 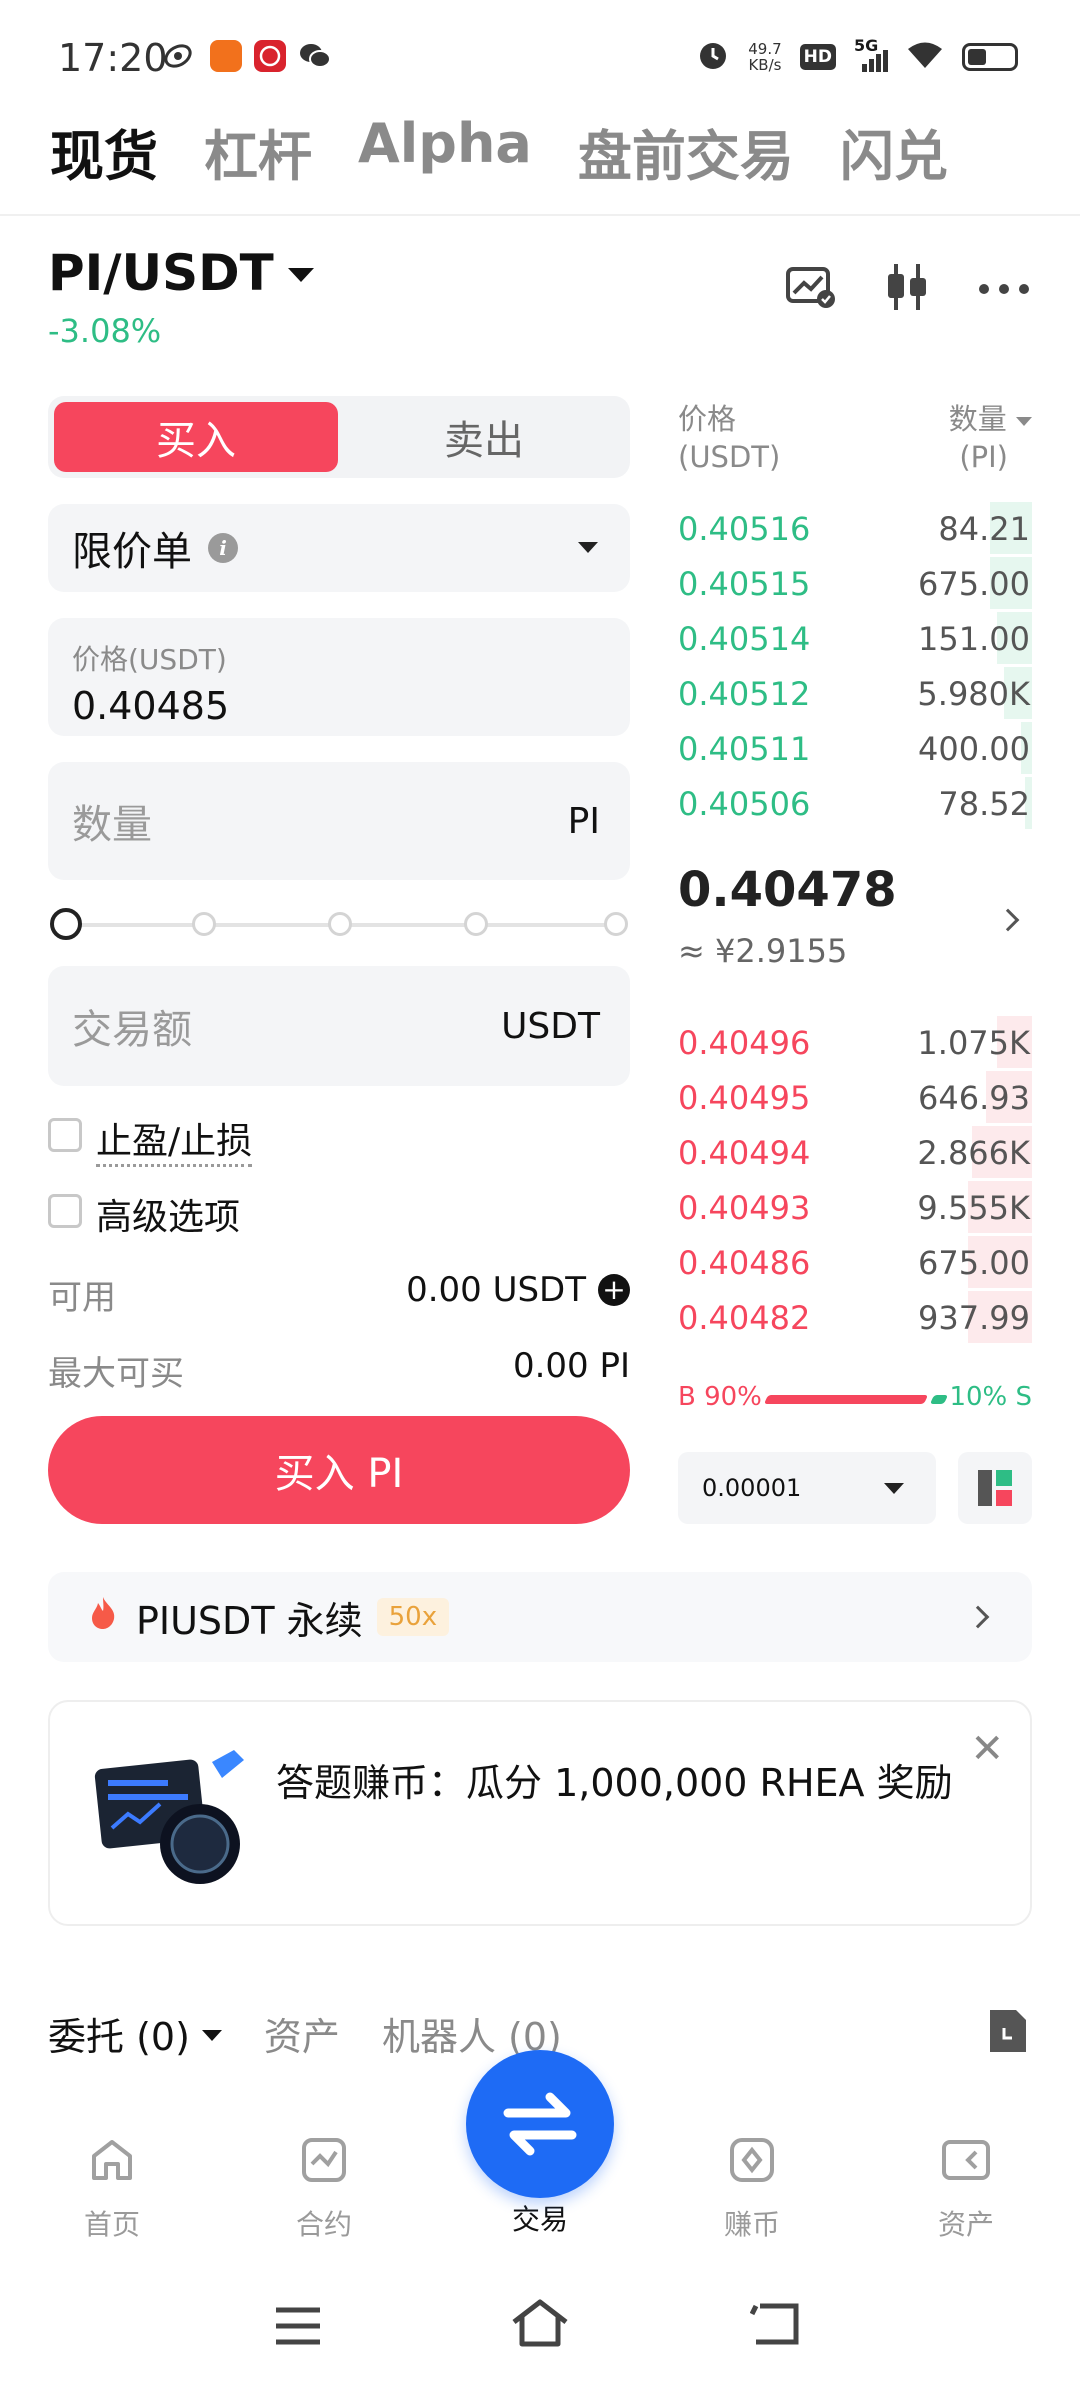 I want to click on slider-handle, so click(x=66, y=924).